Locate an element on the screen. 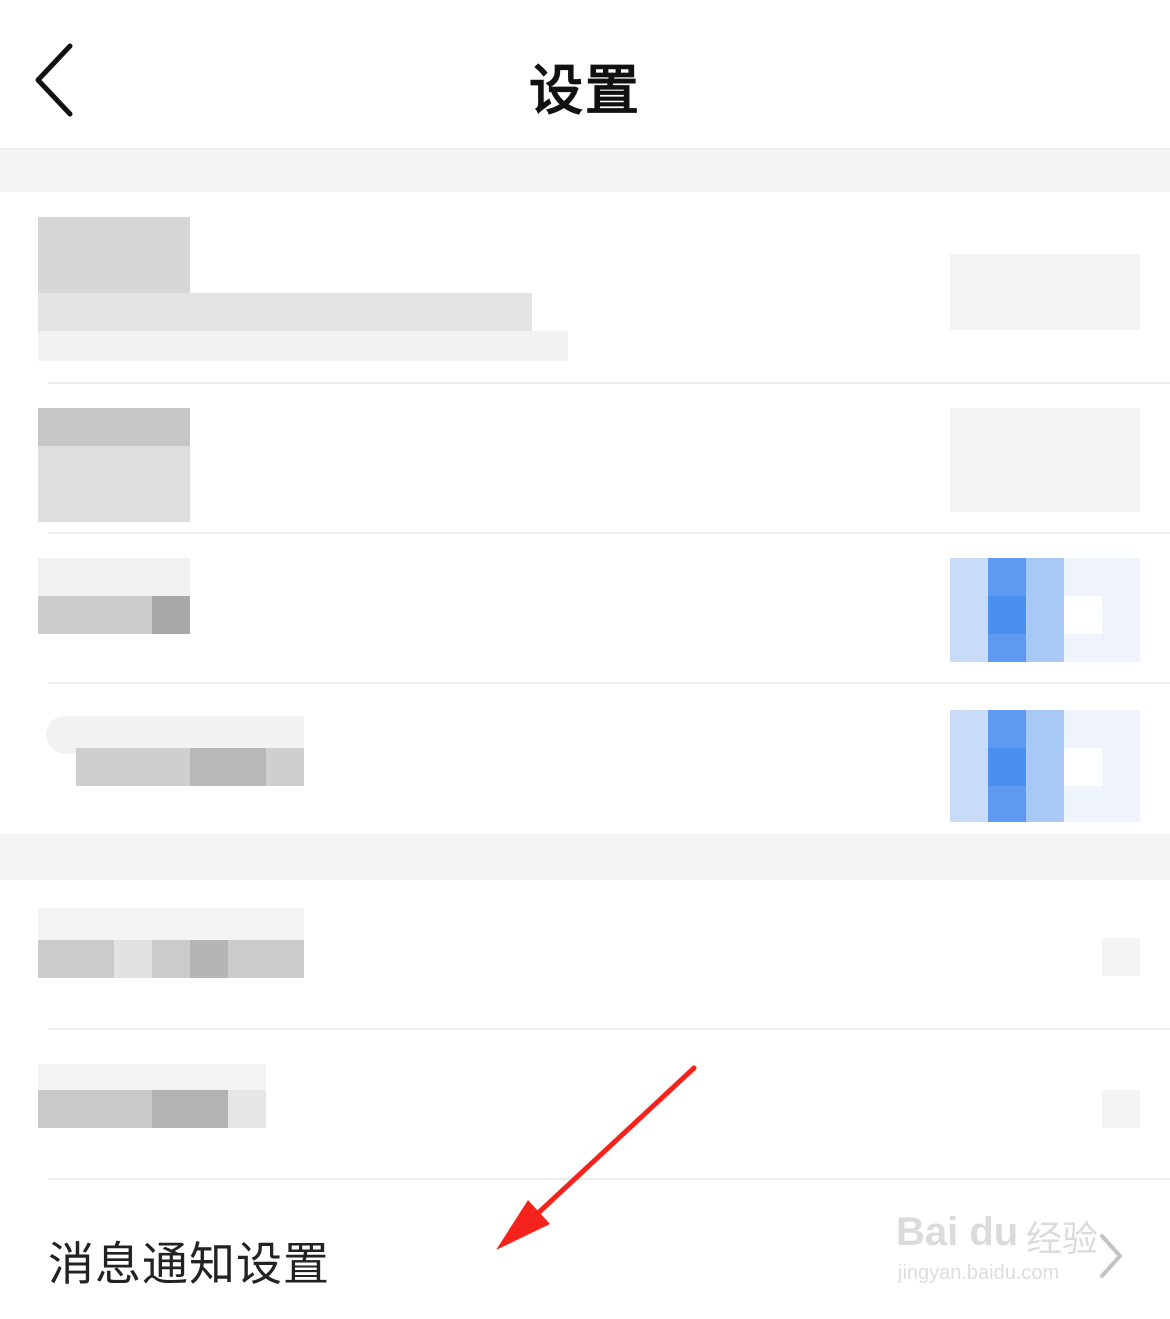  baidu-watermark: Bai du 经验 jingyan.baidu.com is located at coordinates (1006, 1245).